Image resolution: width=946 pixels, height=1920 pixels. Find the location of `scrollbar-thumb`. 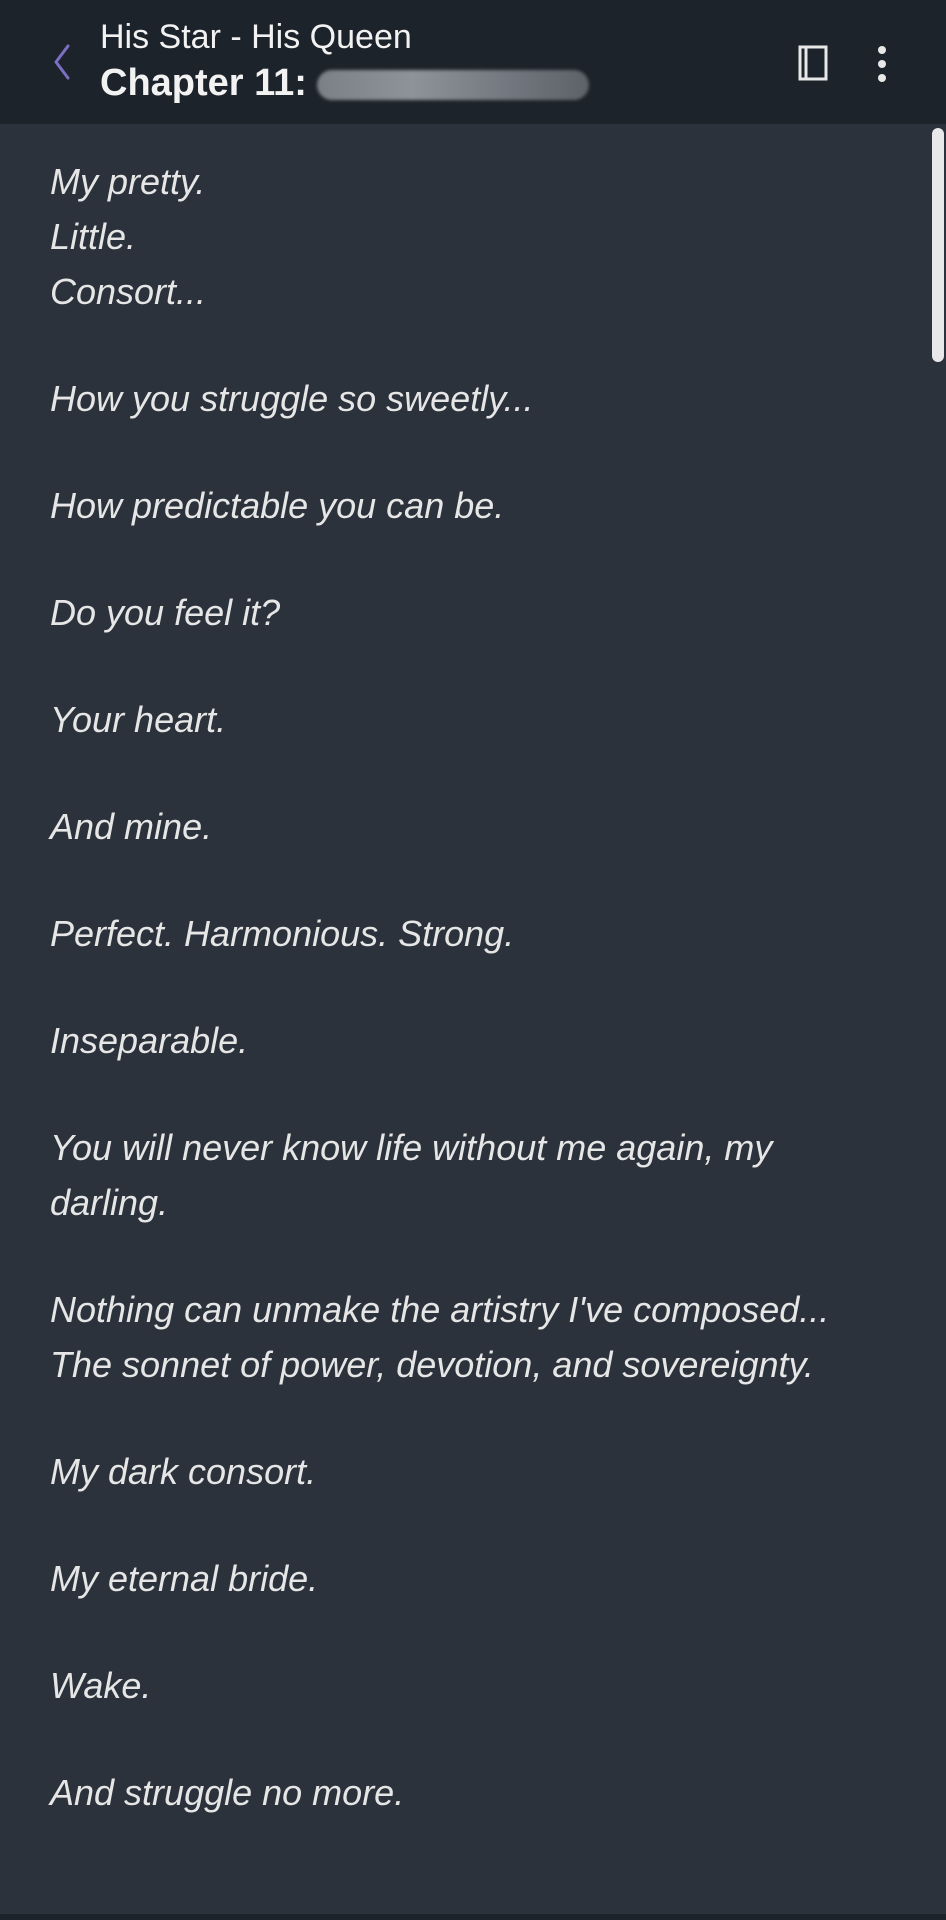

scrollbar-thumb is located at coordinates (938, 245).